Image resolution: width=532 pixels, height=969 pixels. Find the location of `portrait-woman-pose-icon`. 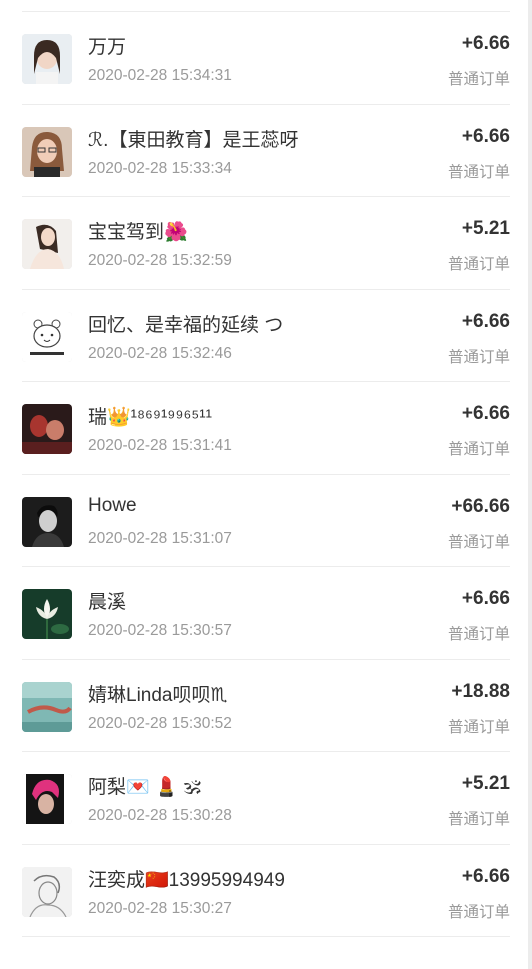

portrait-woman-pose-icon is located at coordinates (47, 244).